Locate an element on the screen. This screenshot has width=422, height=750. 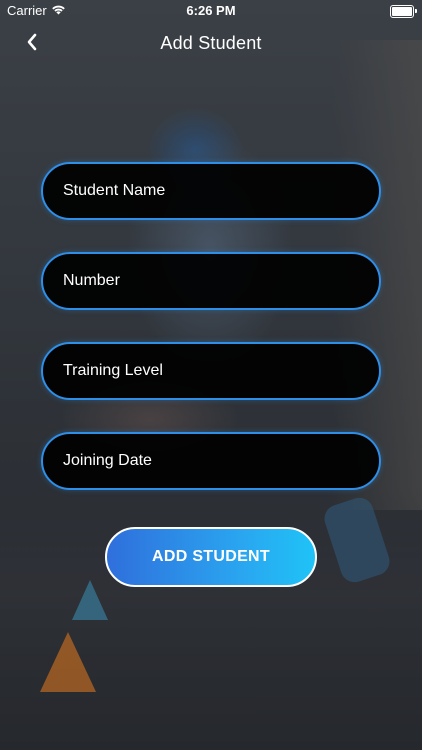
number-field is located at coordinates (211, 281).